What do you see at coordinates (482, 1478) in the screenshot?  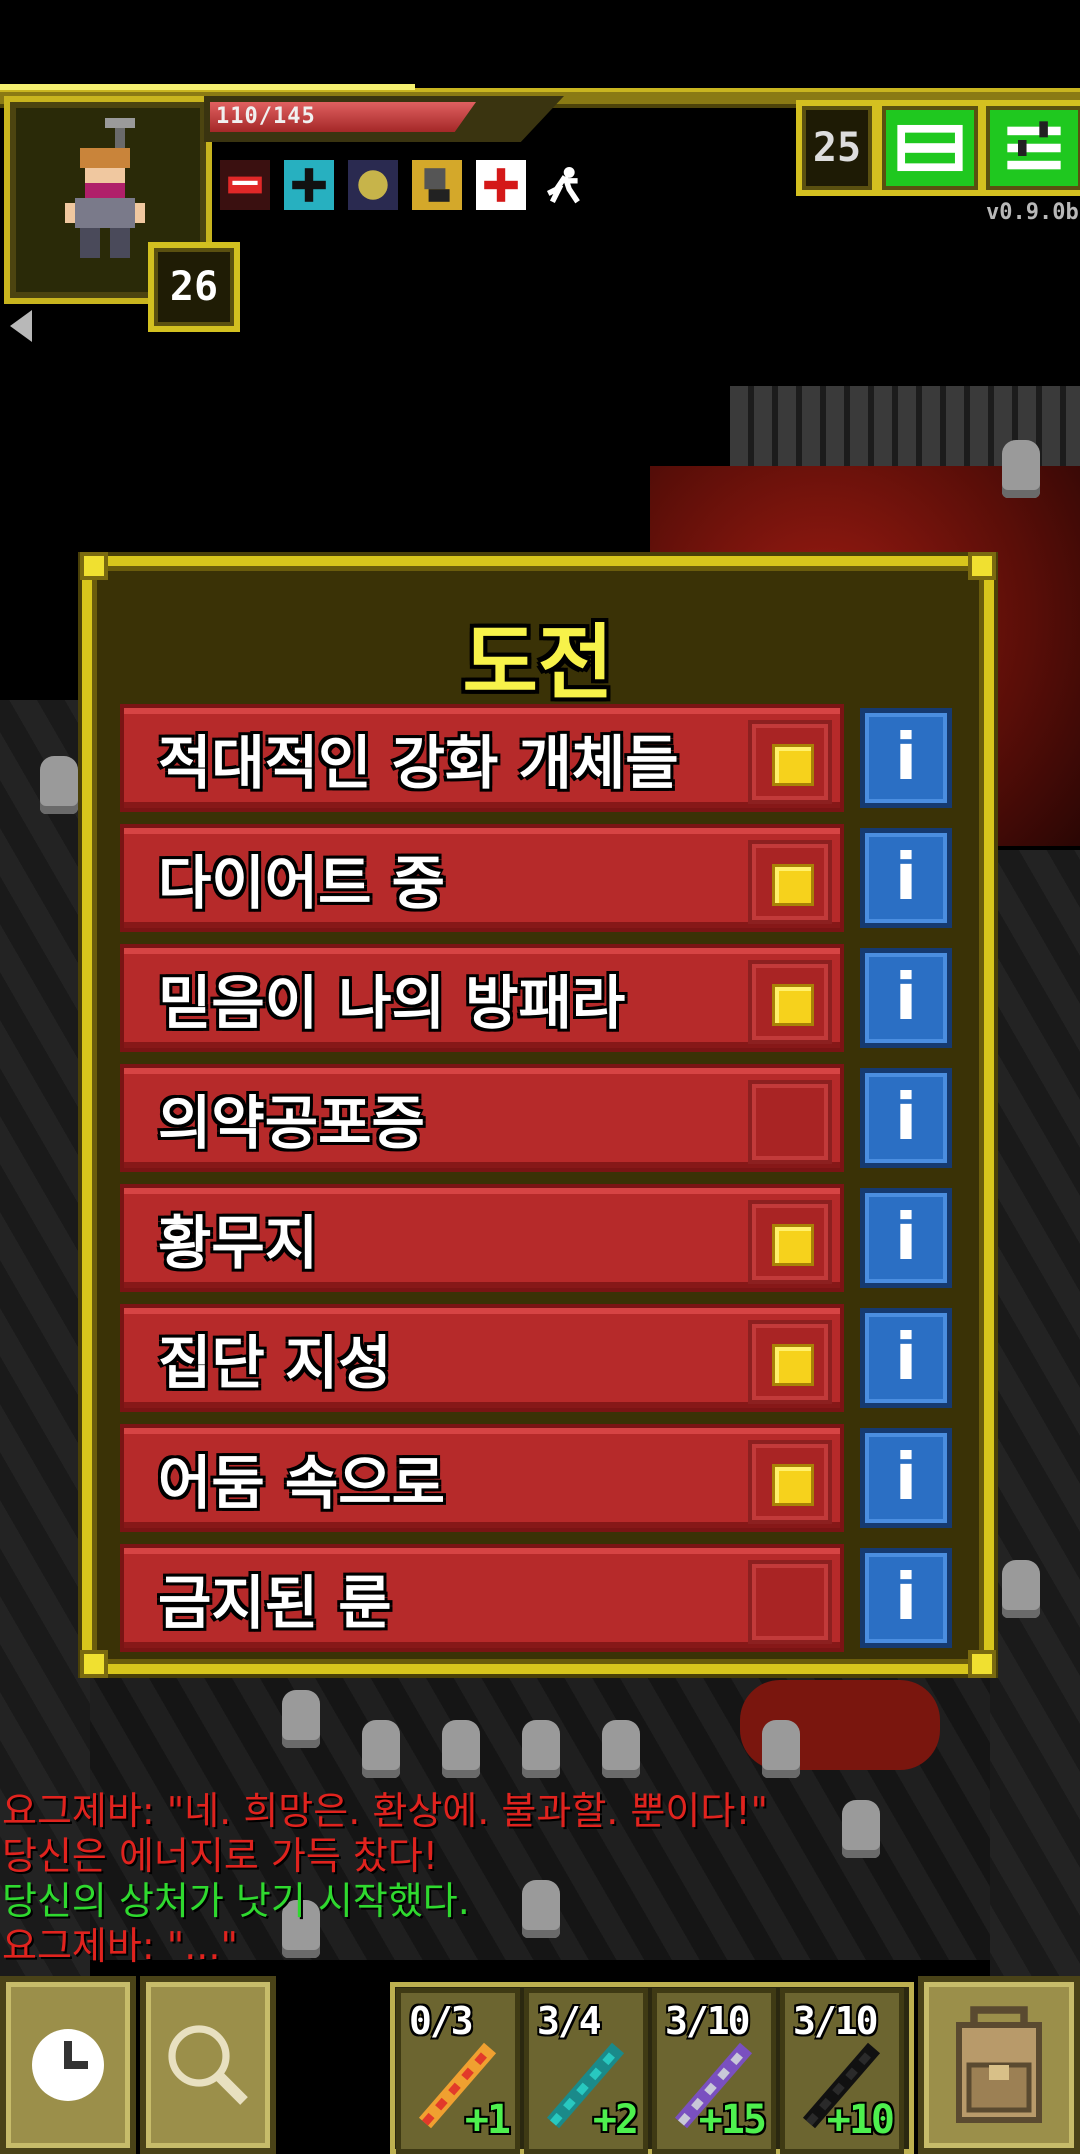 I see `challenge-row: 어둠 속으로` at bounding box center [482, 1478].